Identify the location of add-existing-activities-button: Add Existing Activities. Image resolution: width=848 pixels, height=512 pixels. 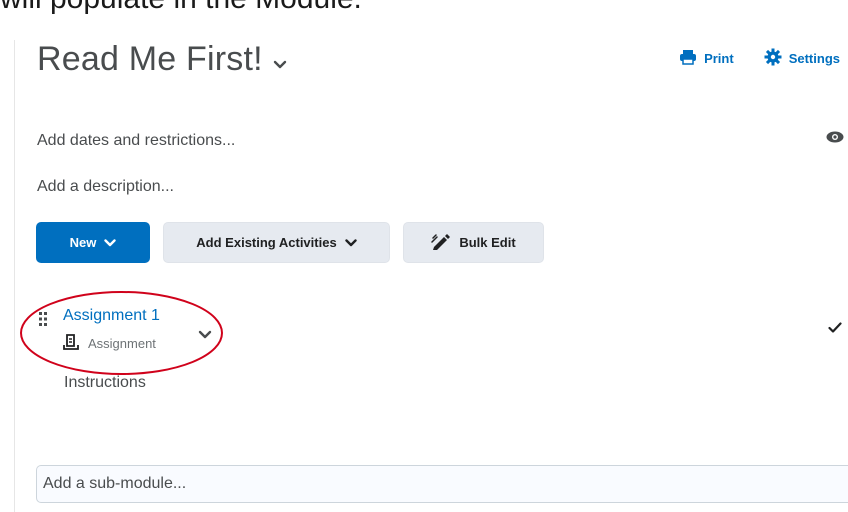
(276, 242).